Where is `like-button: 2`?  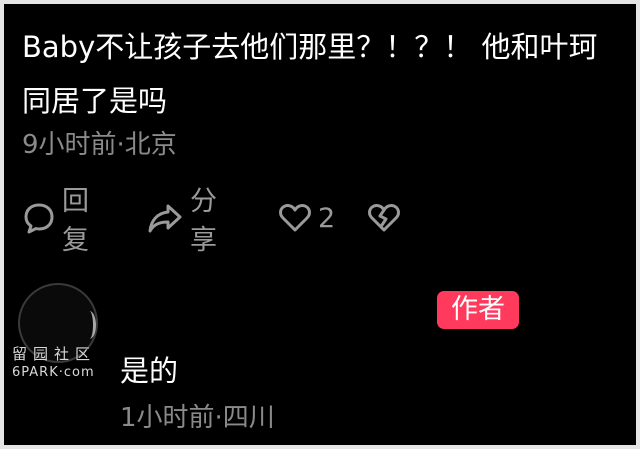
like-button: 2 is located at coordinates (306, 218).